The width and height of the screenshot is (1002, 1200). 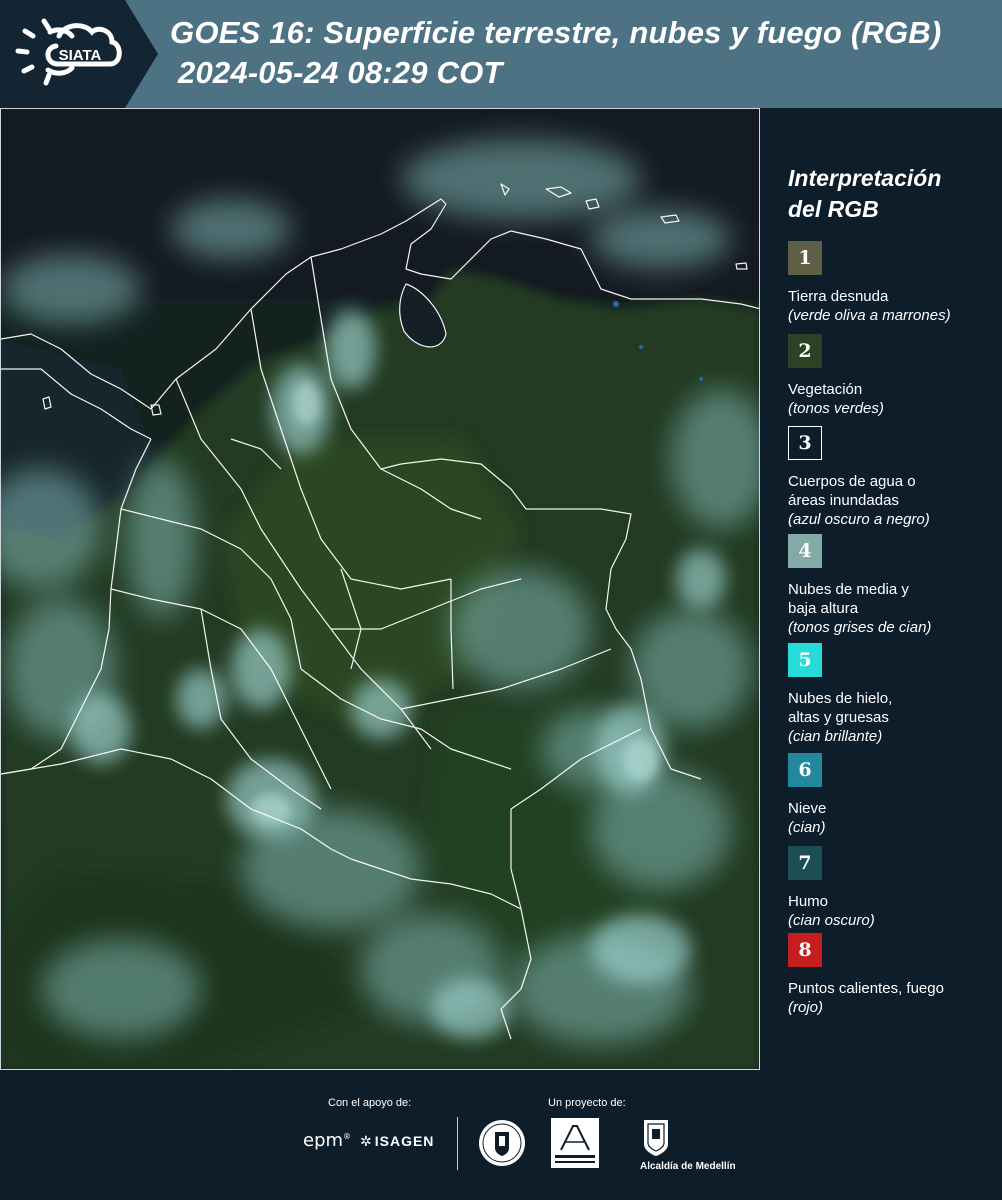 I want to click on legend-item: 1 Tierra desnuda (verde oliva a marrones), so click(x=893, y=283).